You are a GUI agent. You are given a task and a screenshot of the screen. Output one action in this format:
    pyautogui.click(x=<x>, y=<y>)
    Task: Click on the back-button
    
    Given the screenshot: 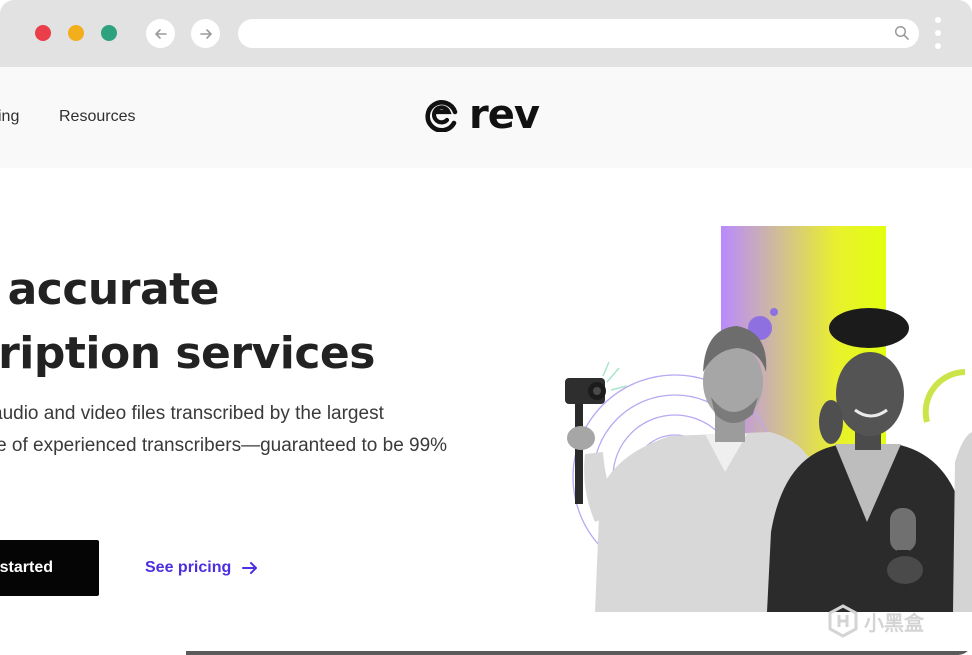 What is the action you would take?
    pyautogui.click(x=160, y=33)
    